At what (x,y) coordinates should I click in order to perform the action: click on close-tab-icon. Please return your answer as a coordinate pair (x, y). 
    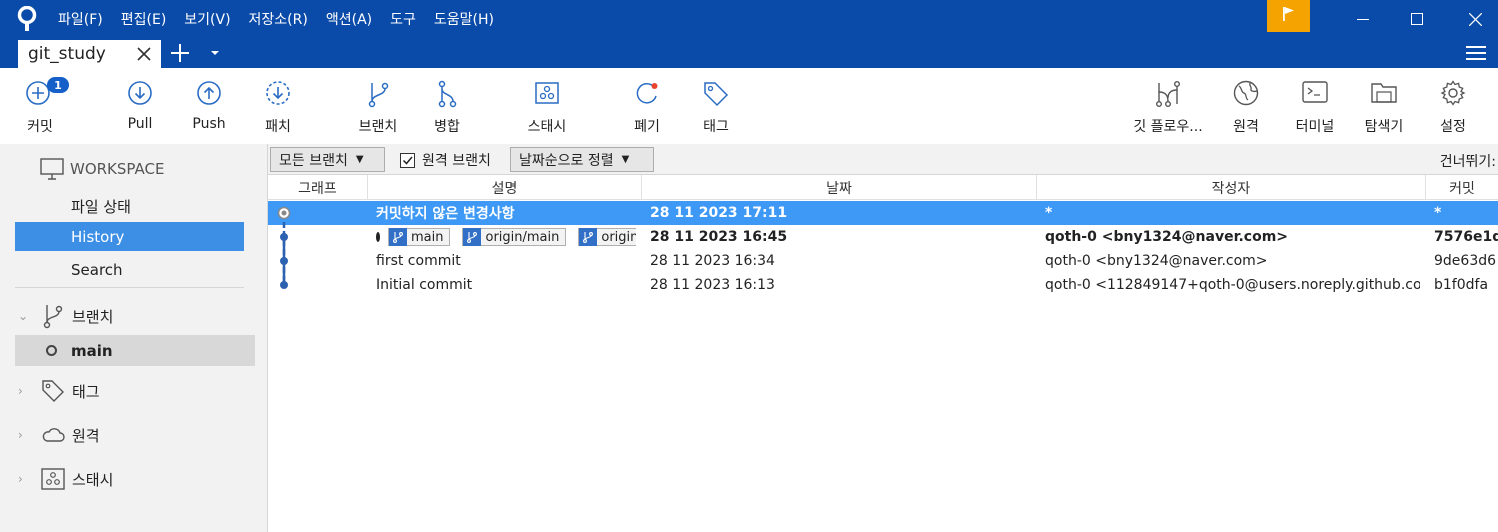
    Looking at the image, I should click on (144, 54).